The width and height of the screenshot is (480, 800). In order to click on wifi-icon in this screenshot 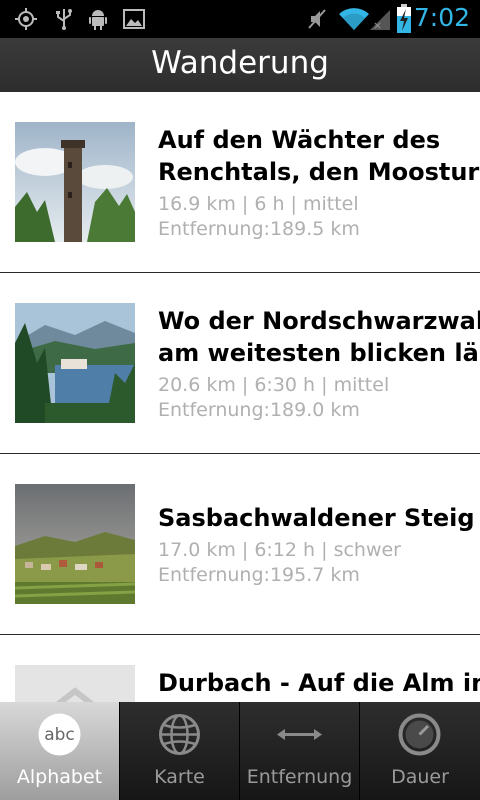, I will do `click(354, 19)`.